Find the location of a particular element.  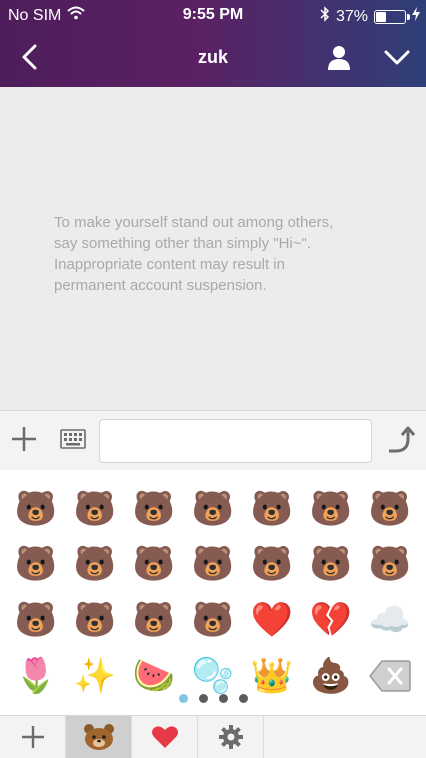

battery-percent: 37% is located at coordinates (351, 16).